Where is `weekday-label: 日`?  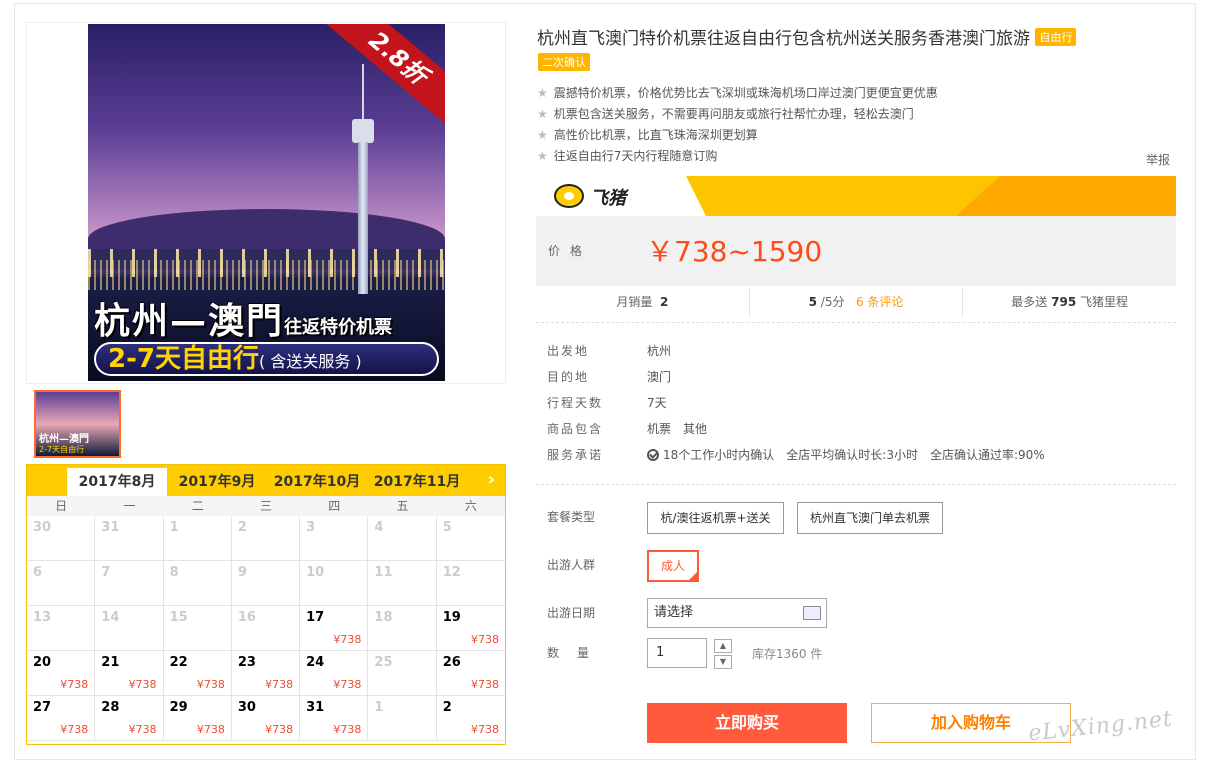
weekday-label: 日 is located at coordinates (61, 506).